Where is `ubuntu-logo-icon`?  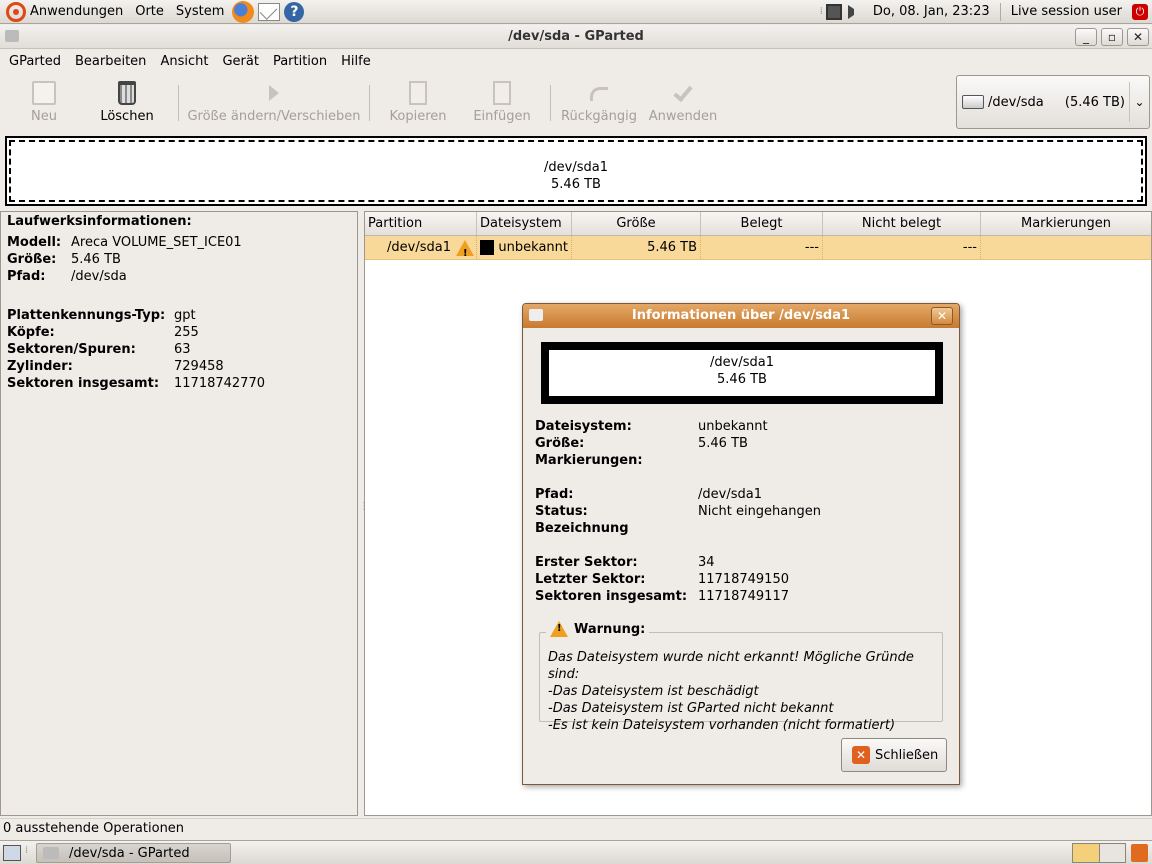
ubuntu-logo-icon is located at coordinates (16, 11).